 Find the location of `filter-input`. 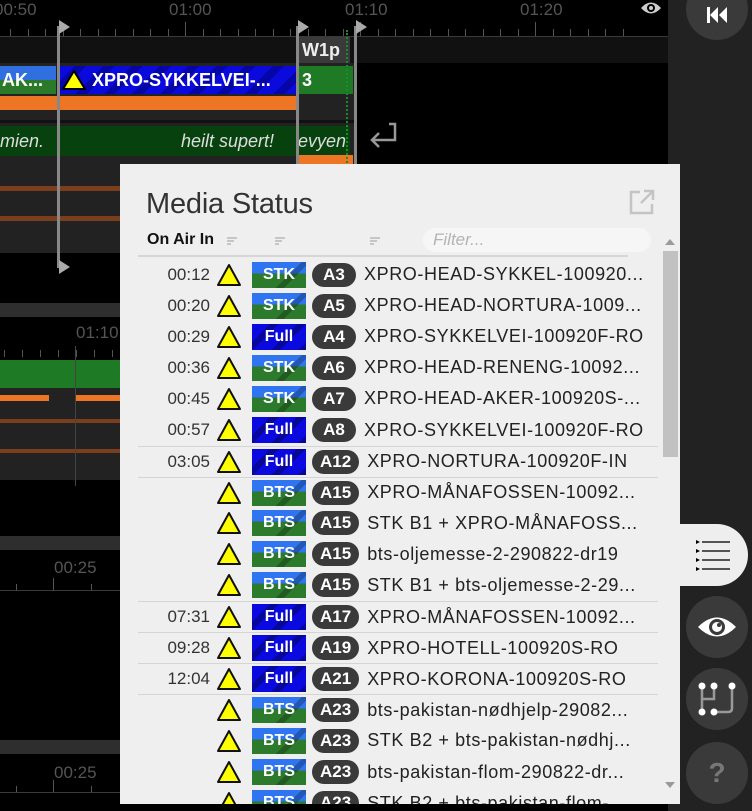

filter-input is located at coordinates (537, 240).